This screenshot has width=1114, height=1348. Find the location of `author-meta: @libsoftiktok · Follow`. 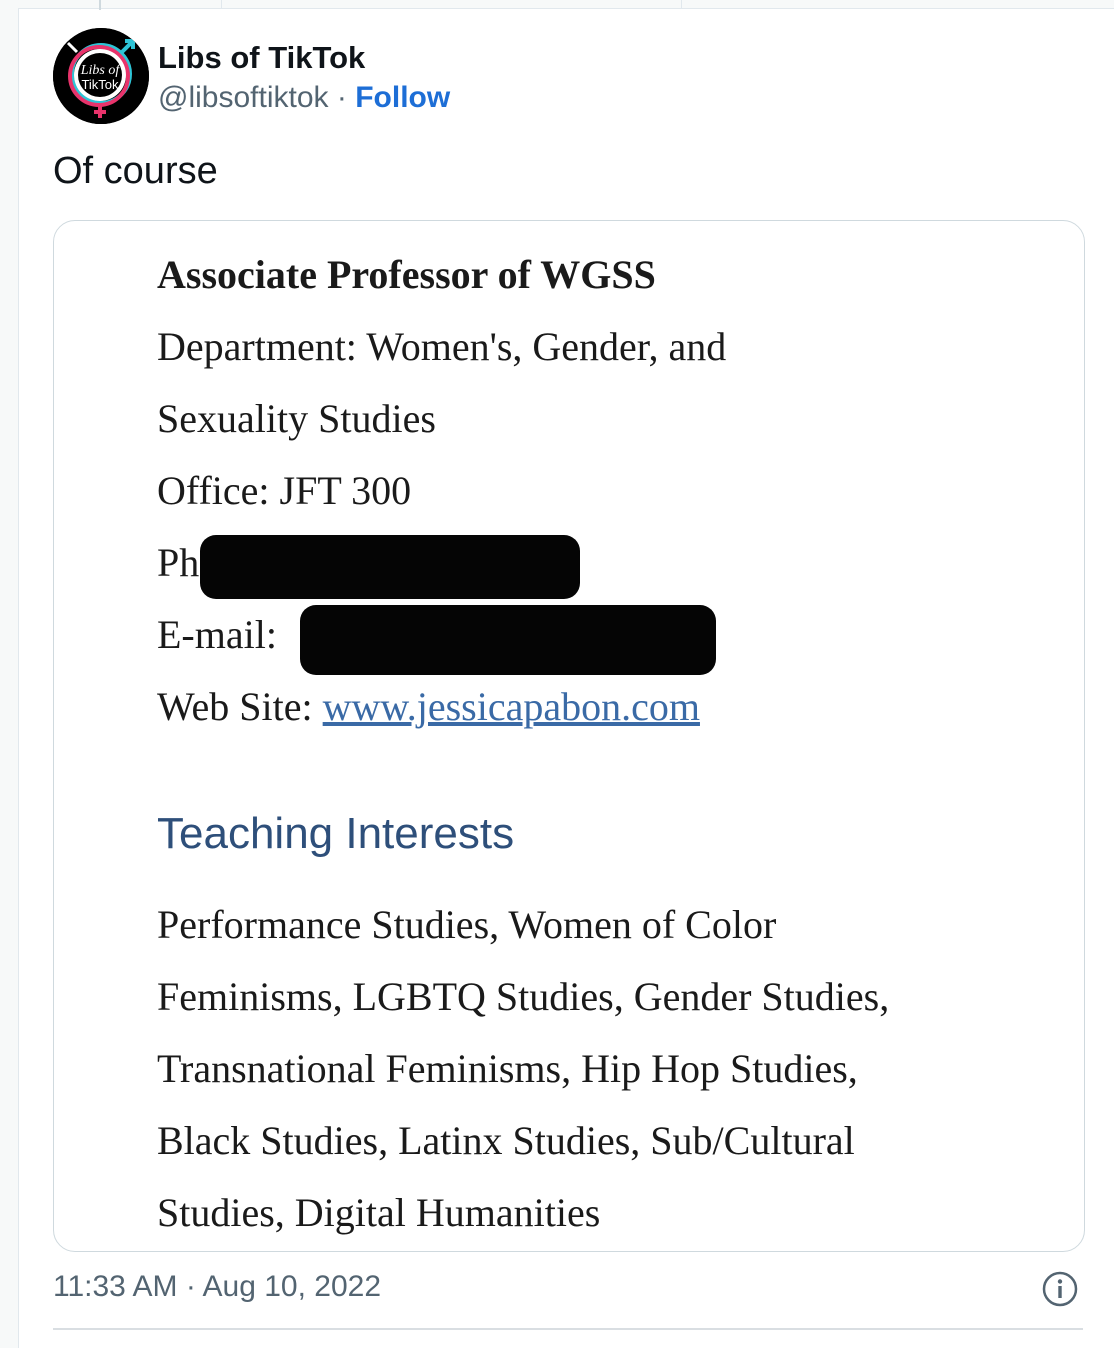

author-meta: @libsoftiktok · Follow is located at coordinates (304, 98).